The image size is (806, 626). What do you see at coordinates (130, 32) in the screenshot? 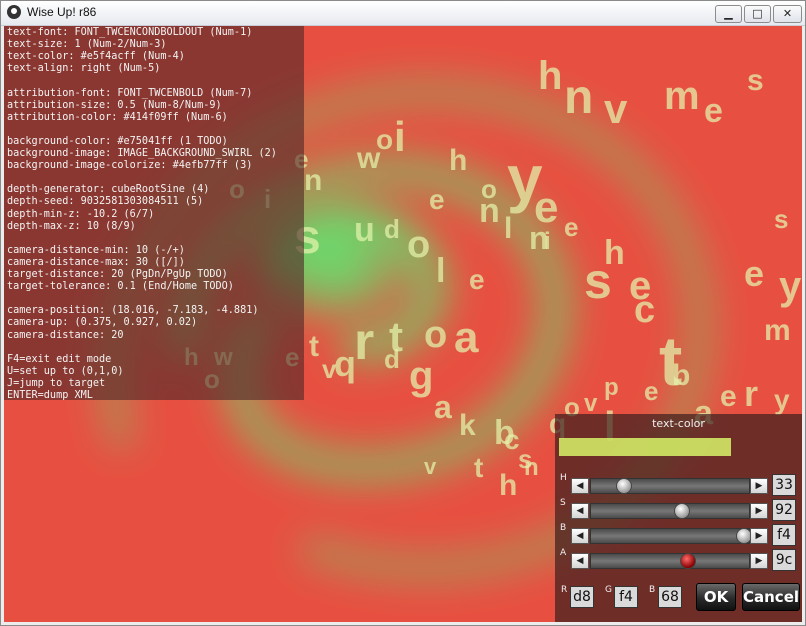
I see `info-line: text-font: FONT_TWCENCONDBOLDOUT (Num-1)` at bounding box center [130, 32].